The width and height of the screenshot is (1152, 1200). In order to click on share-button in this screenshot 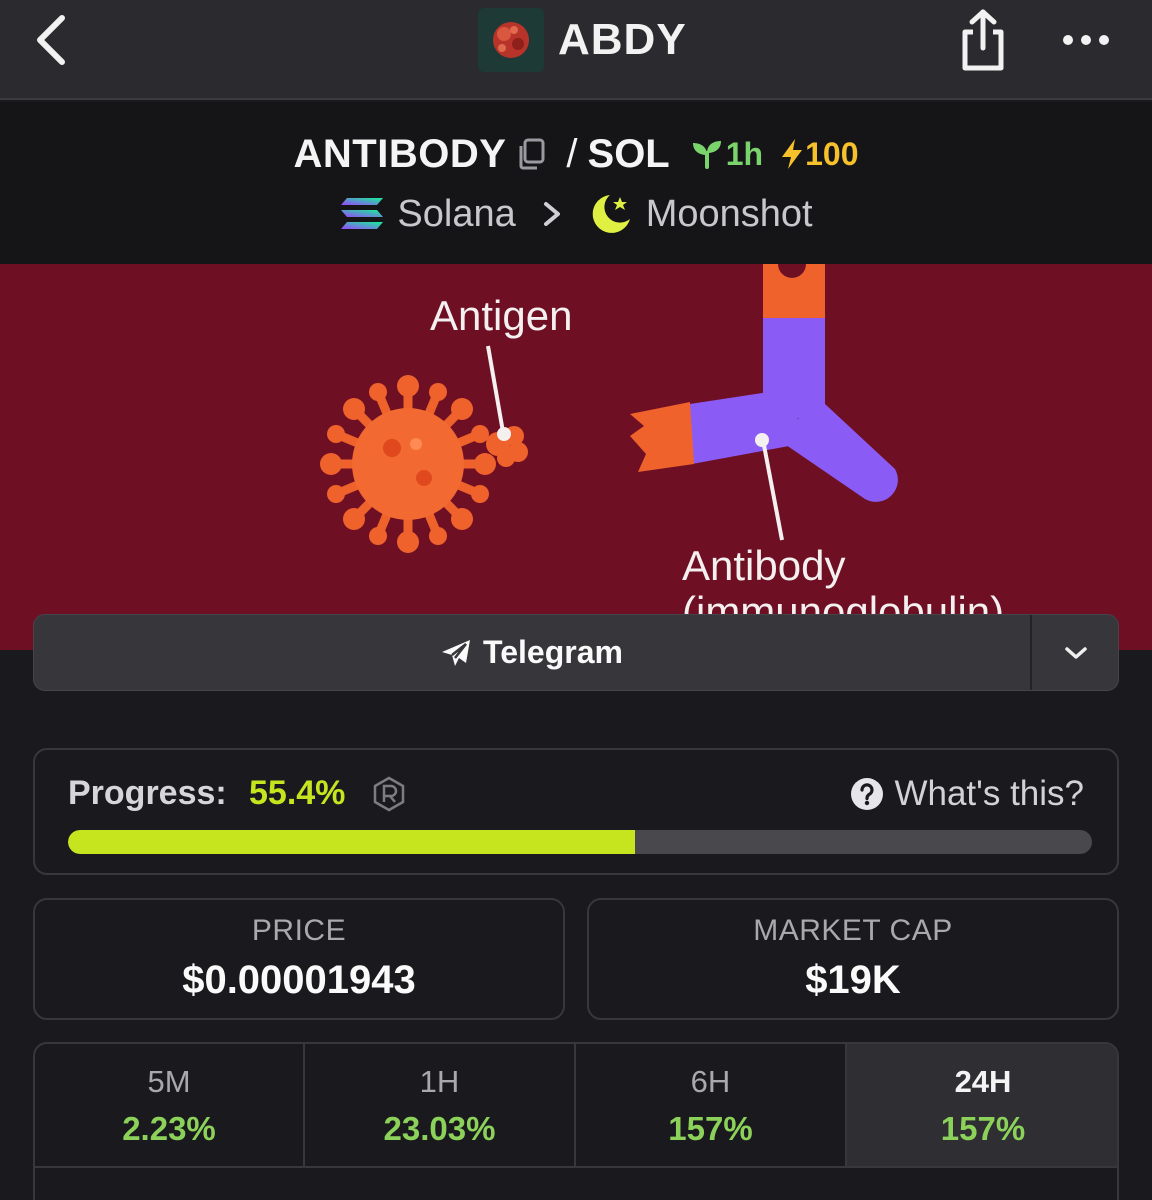, I will do `click(983, 40)`.